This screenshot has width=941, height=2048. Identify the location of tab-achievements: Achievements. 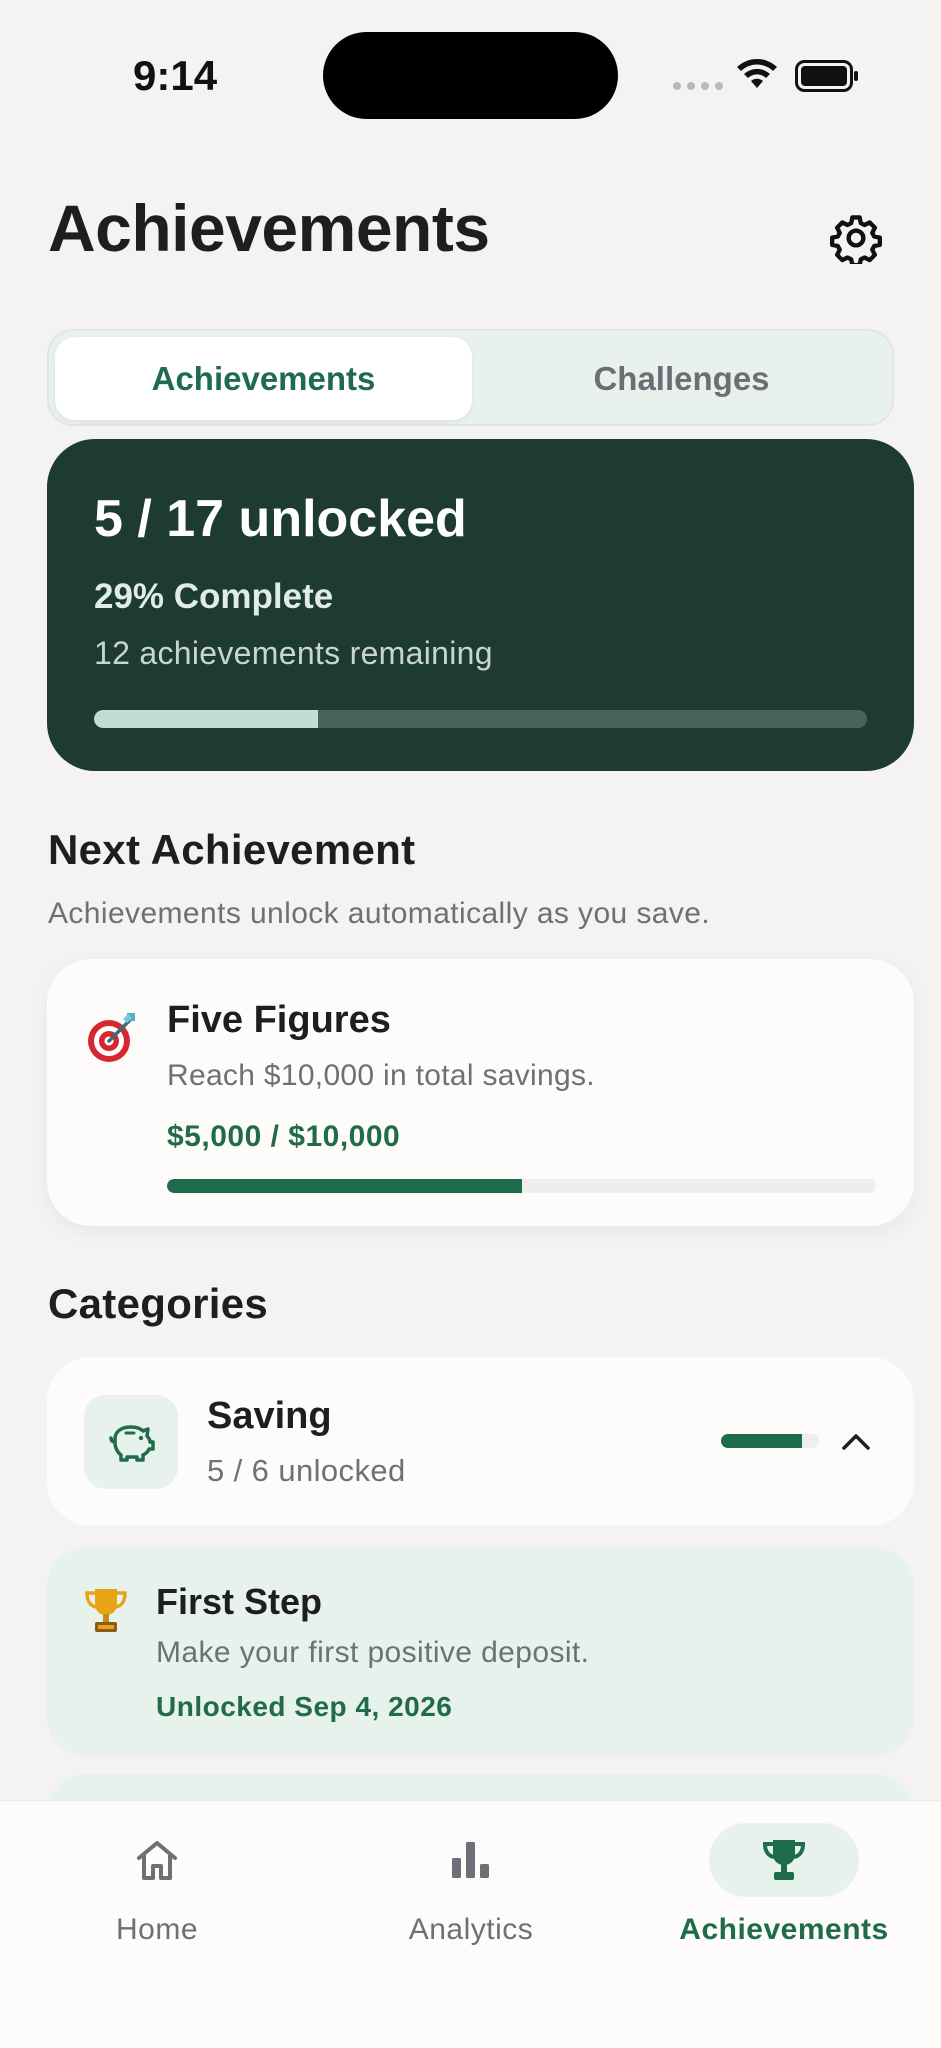
(263, 378).